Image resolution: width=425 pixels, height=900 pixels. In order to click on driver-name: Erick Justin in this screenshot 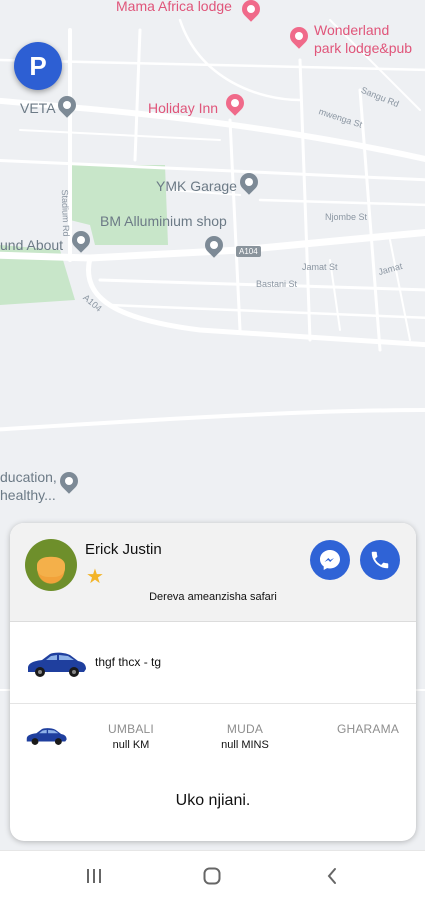, I will do `click(123, 549)`.